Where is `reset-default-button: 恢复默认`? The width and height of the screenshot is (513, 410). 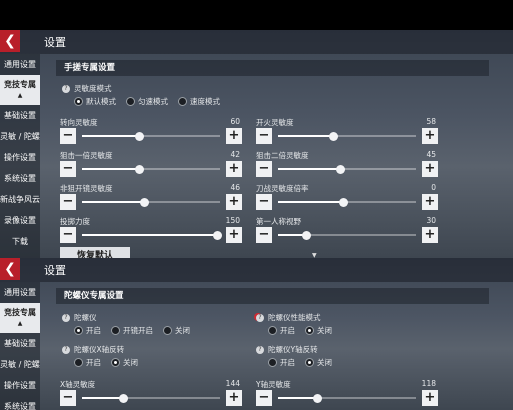 reset-default-button: 恢复默认 is located at coordinates (95, 252).